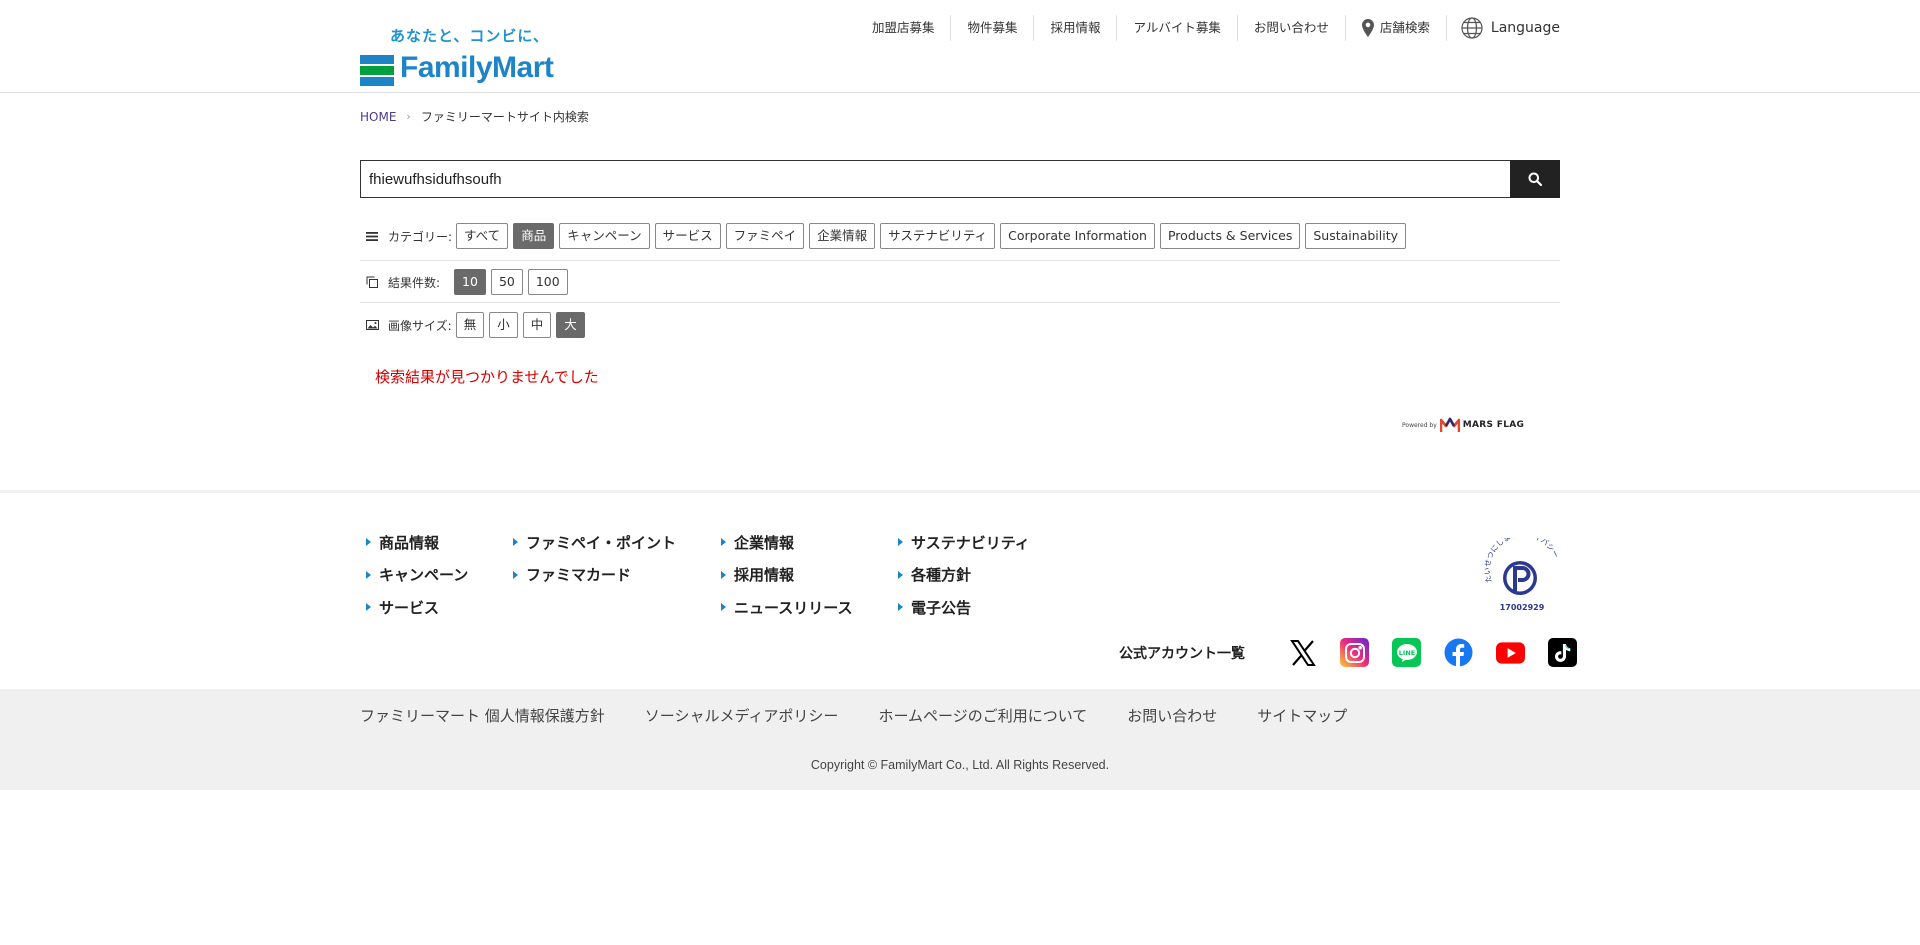  Describe the element at coordinates (487, 377) in the screenshot. I see `no-result-message: 検索結果が見つかりませんでした` at that location.